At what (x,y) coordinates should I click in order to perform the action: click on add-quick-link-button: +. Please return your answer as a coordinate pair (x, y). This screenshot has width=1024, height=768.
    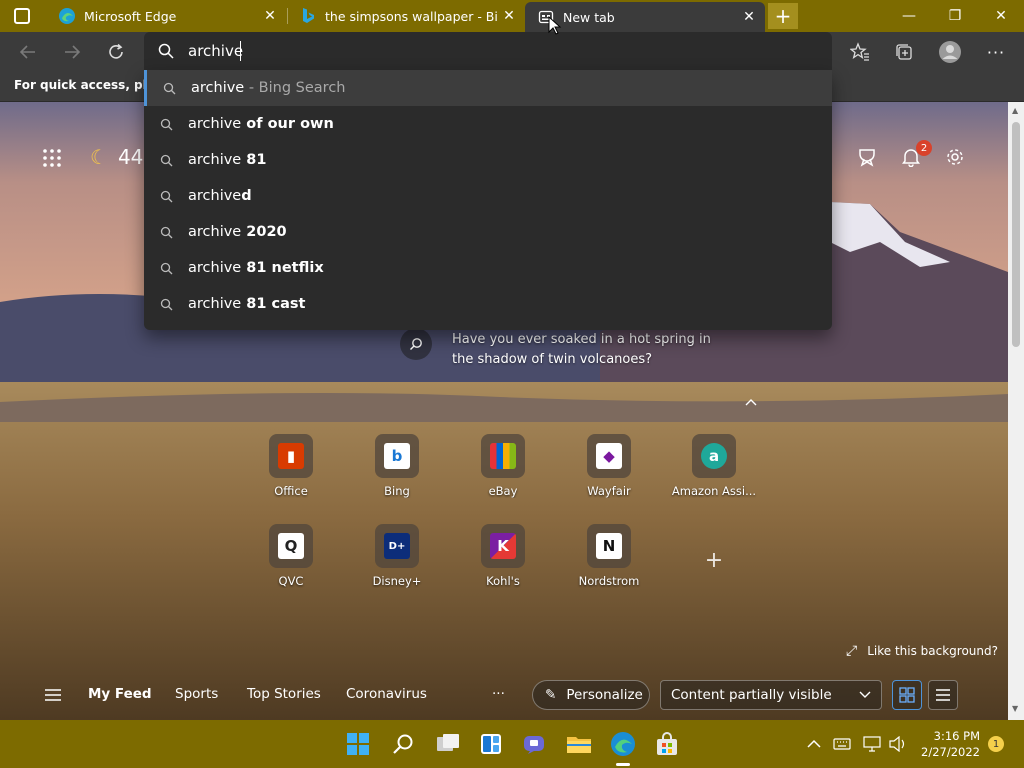
    Looking at the image, I should click on (714, 560).